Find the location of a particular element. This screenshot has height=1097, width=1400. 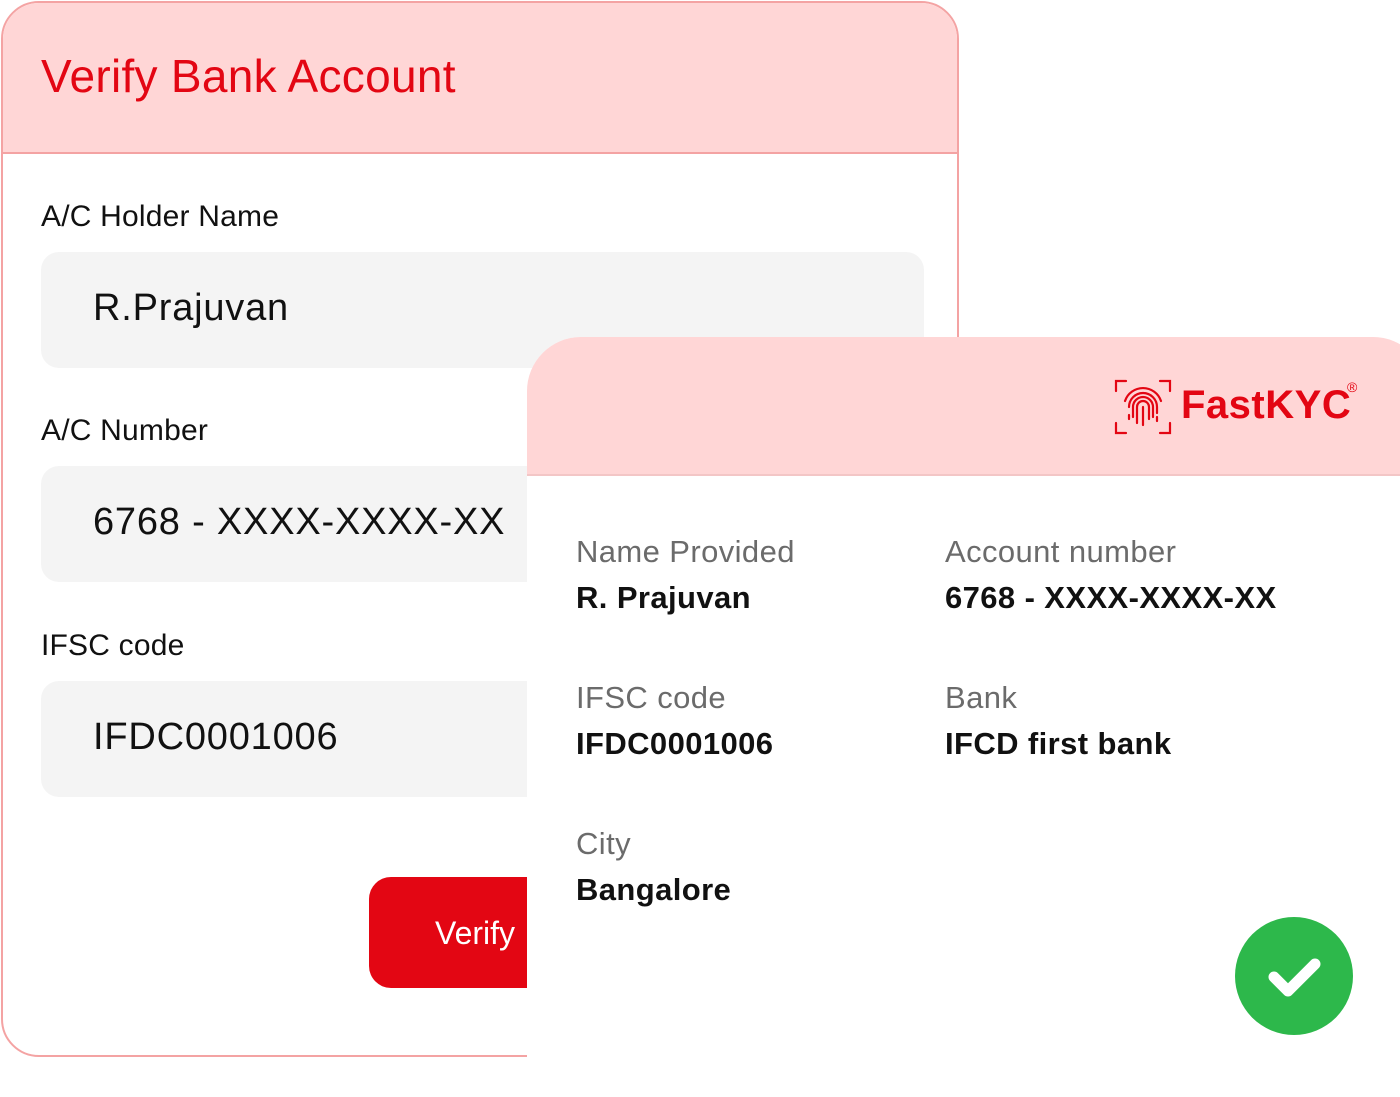

bank-detail: Bank IFCD first bank is located at coordinates (1058, 721).